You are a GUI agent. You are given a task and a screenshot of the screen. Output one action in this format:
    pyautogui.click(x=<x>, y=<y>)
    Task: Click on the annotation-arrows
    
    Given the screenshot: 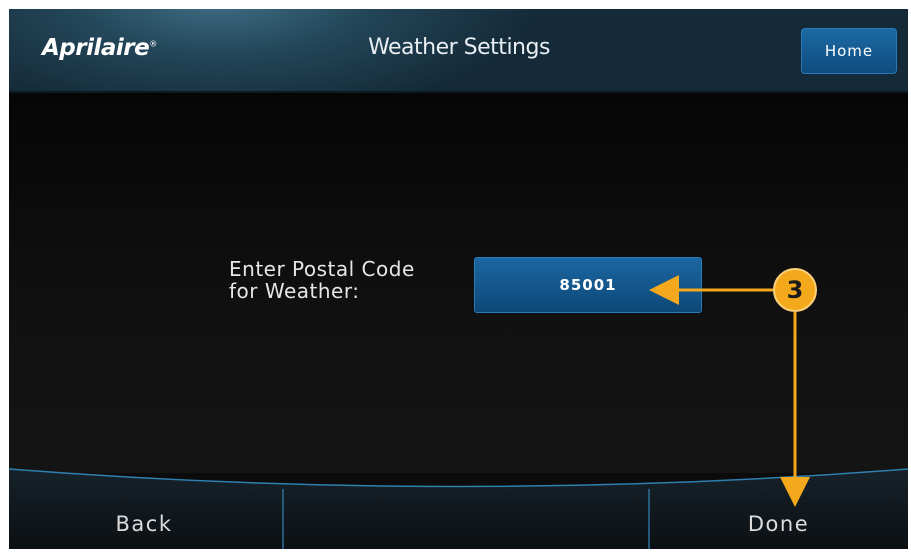 What is the action you would take?
    pyautogui.click(x=729, y=391)
    